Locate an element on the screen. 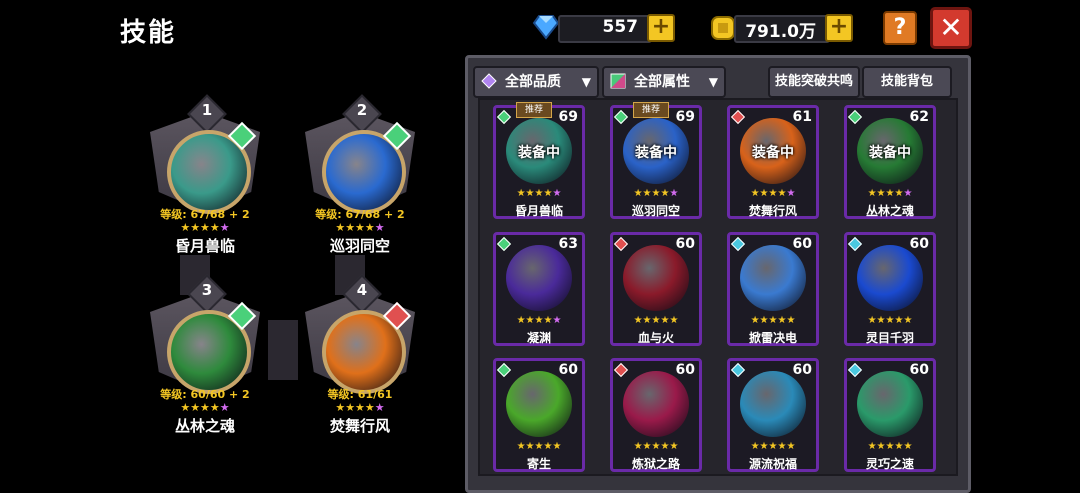  skill-name: 血与火 is located at coordinates (655, 338).